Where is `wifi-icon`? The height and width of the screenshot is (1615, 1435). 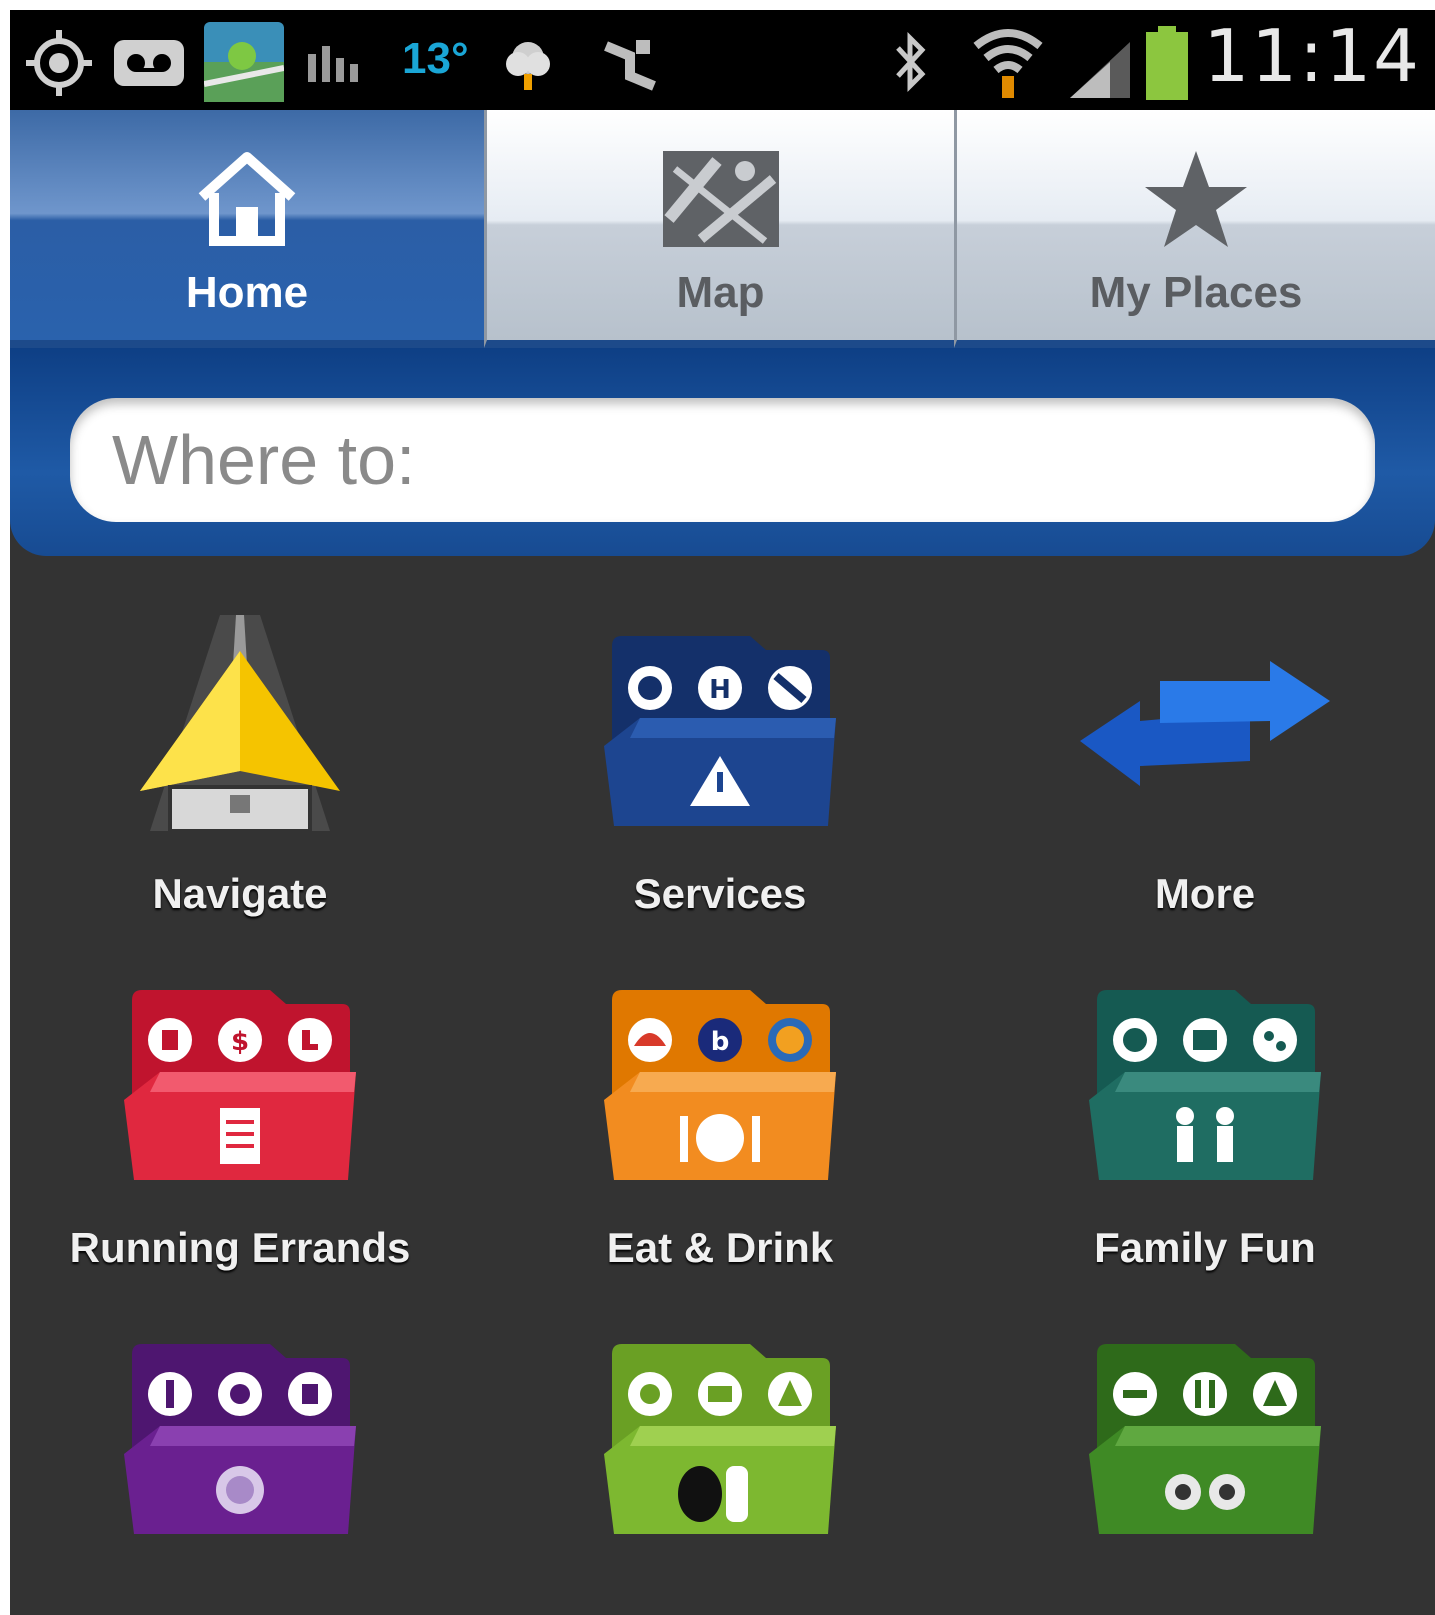 wifi-icon is located at coordinates (1008, 63).